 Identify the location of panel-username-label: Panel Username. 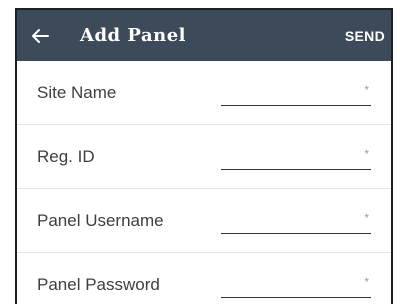
(100, 220).